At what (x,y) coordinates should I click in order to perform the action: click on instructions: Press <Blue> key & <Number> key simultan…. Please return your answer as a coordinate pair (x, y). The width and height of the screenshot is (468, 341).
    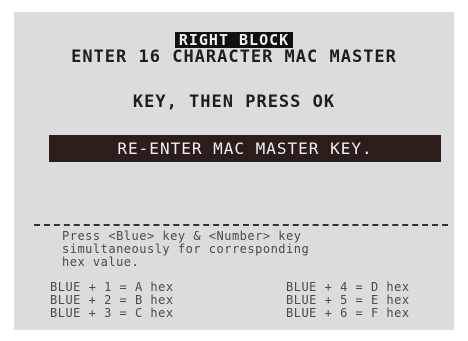
    Looking at the image, I should click on (185, 249).